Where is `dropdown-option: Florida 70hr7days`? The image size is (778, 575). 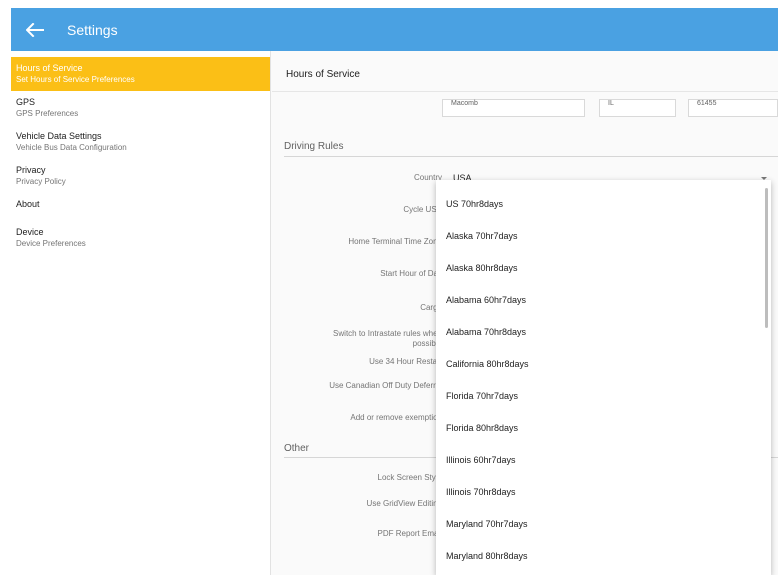
dropdown-option: Florida 70hr7days is located at coordinates (603, 396).